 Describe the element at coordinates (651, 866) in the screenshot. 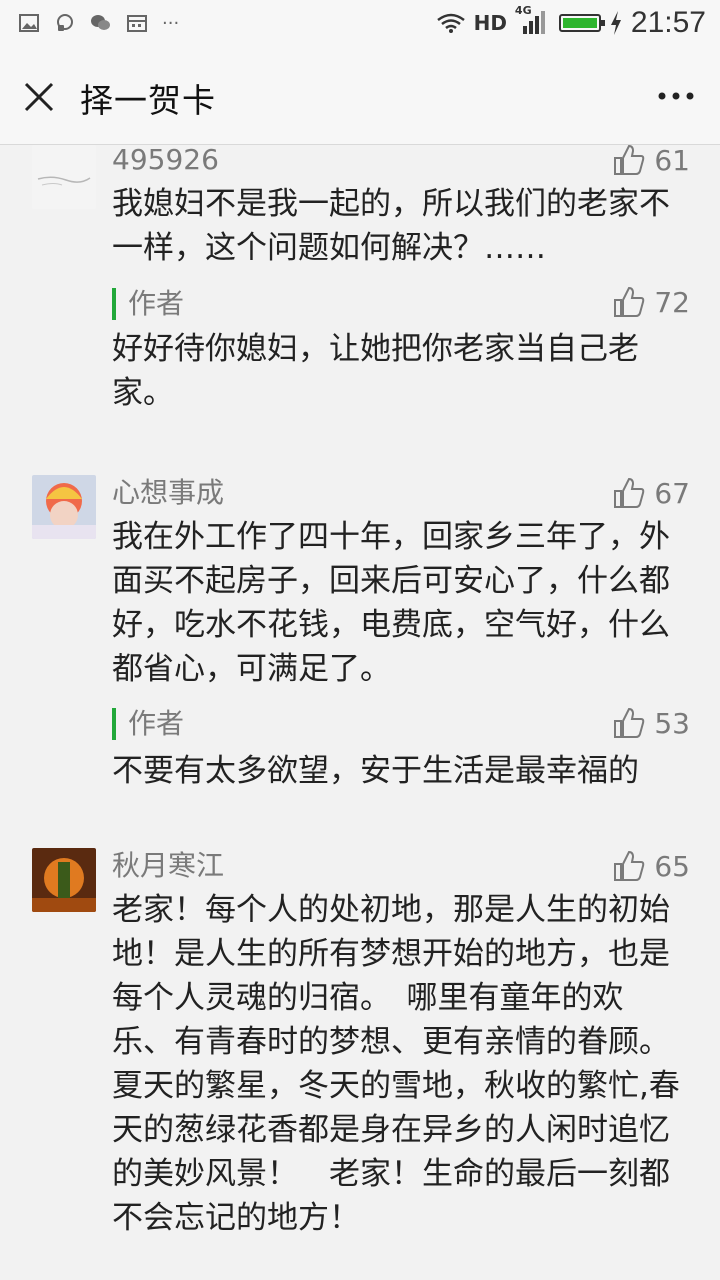

I see `like-button: 65` at that location.